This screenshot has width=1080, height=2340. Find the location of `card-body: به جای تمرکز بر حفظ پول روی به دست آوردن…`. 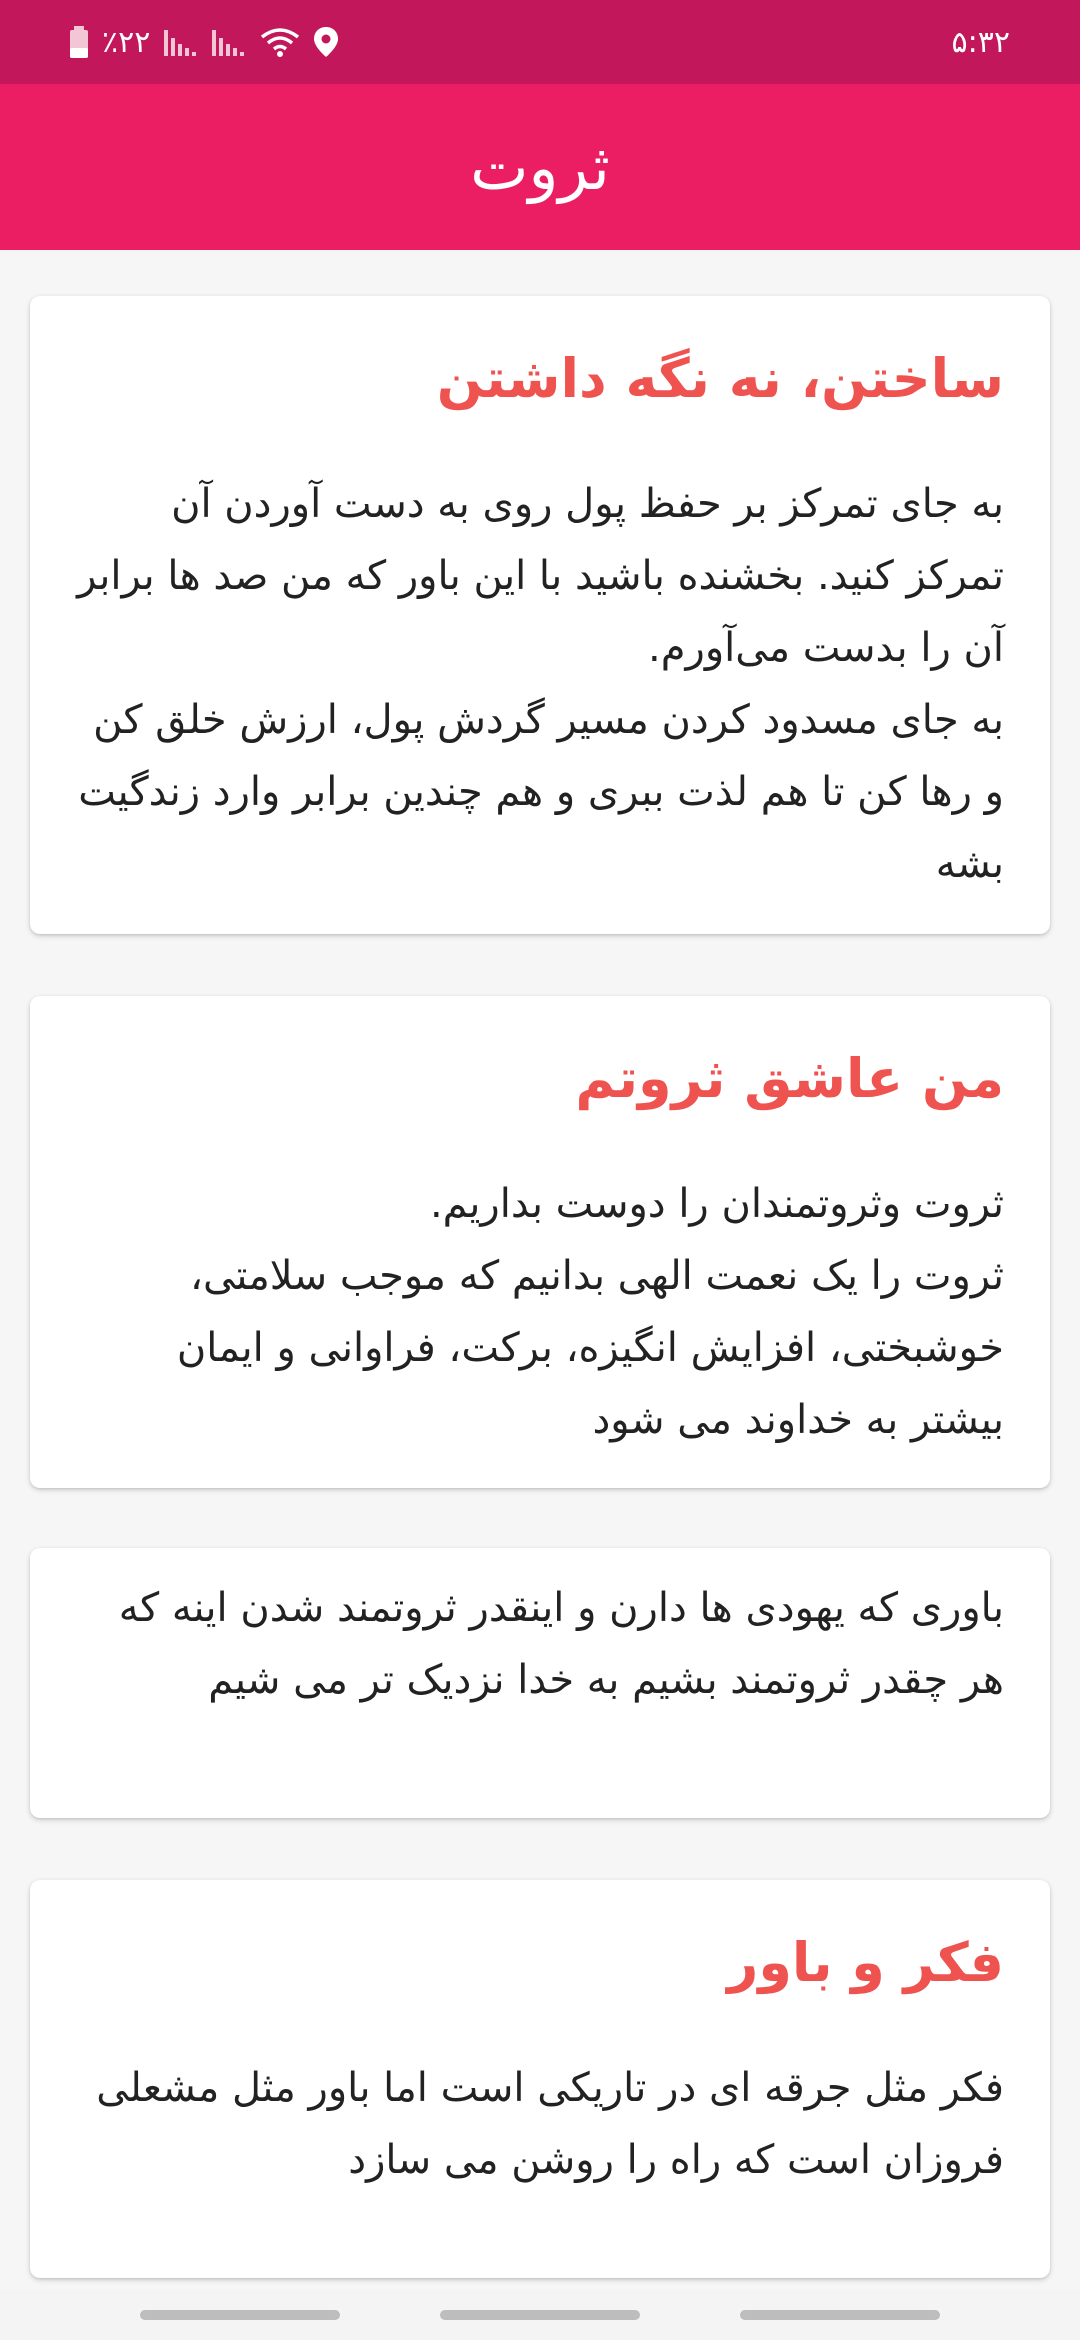

card-body: به جای تمرکز بر حفظ پول روی به دست آوردن… is located at coordinates (540, 684).